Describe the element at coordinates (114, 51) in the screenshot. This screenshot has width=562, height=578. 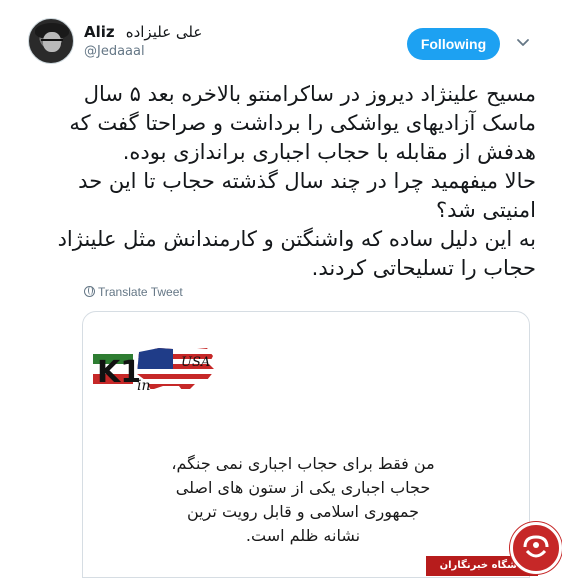
I see `user-handle: @Jedaaal` at that location.